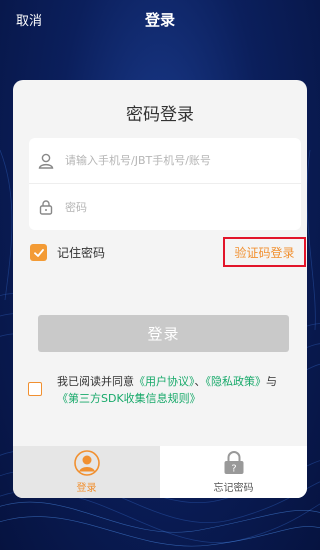  I want to click on card-title: 密码登录, so click(160, 115).